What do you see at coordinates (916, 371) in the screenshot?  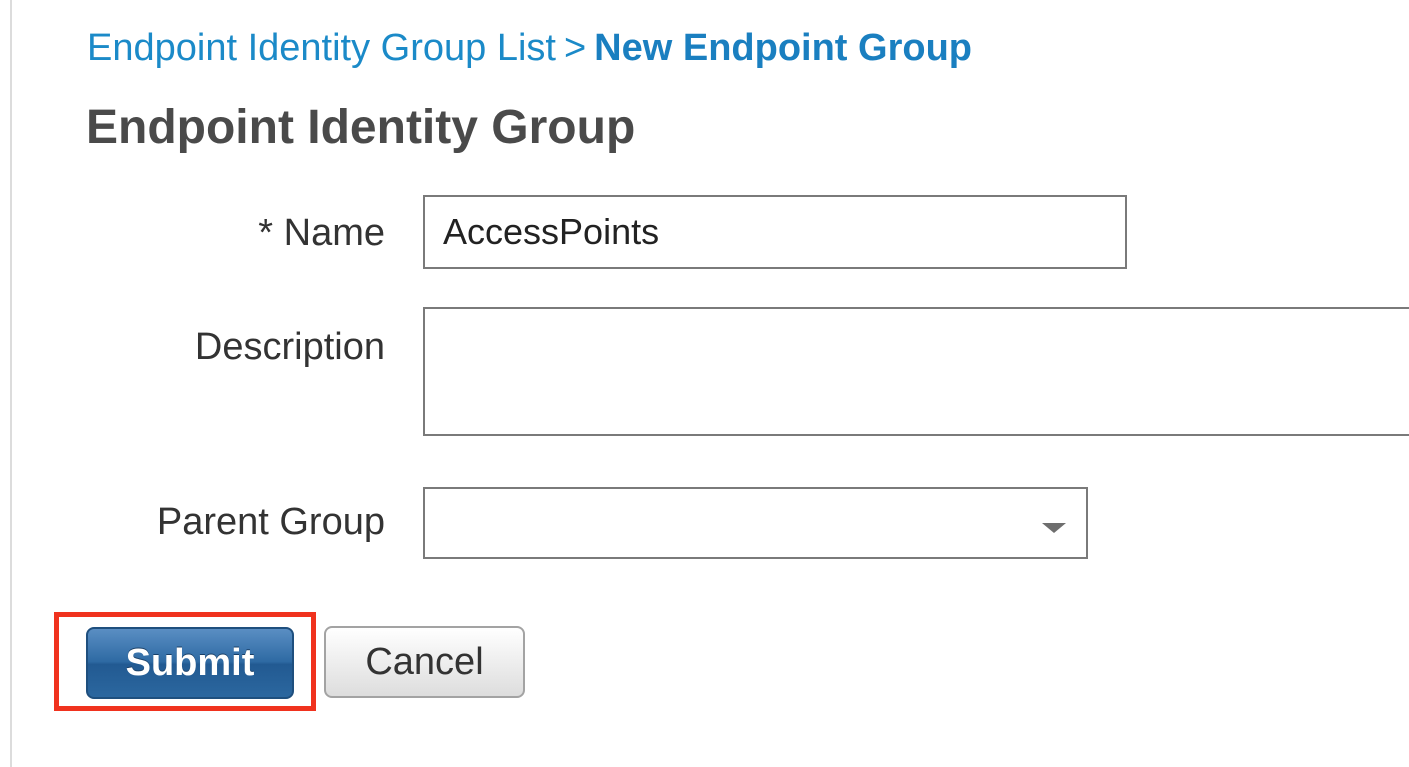 I see `description-input` at bounding box center [916, 371].